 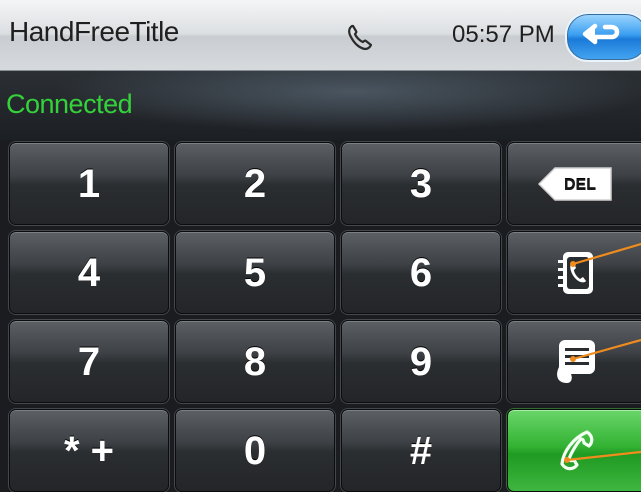 I want to click on key-3: 3, so click(x=421, y=183).